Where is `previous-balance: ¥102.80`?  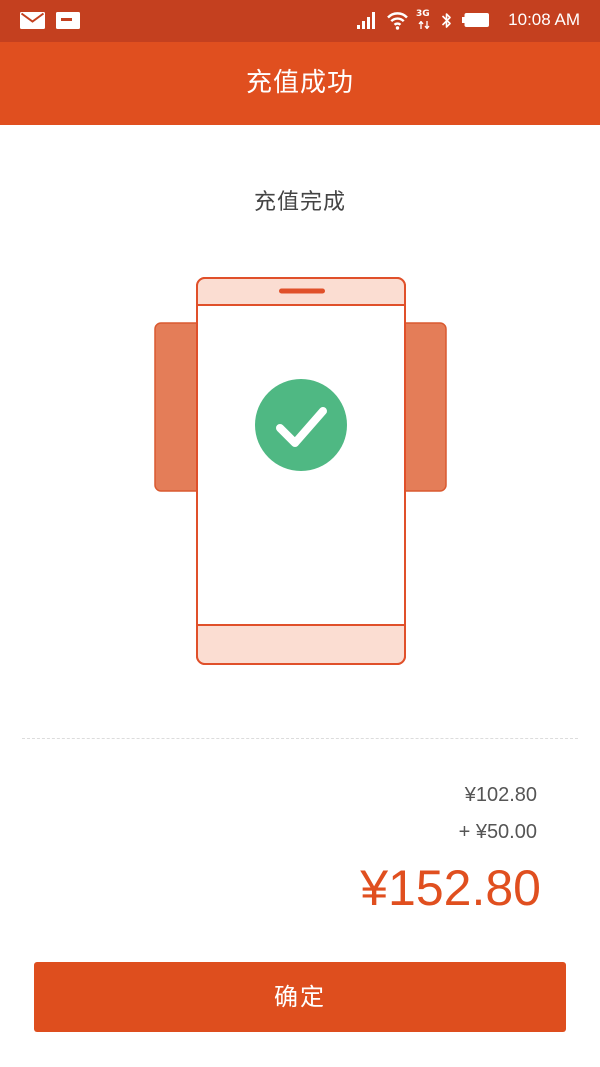 previous-balance: ¥102.80 is located at coordinates (500, 795).